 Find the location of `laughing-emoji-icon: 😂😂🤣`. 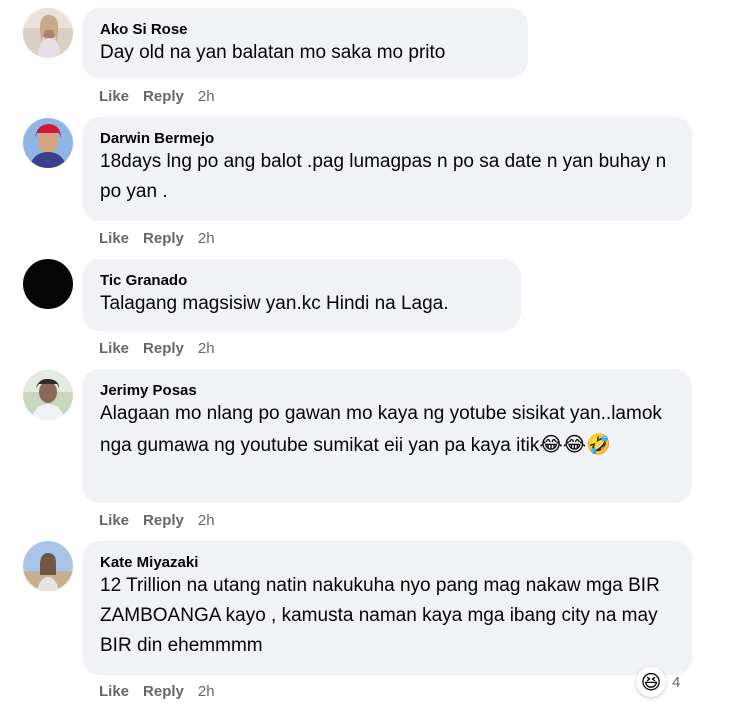

laughing-emoji-icon: 😂😂🤣 is located at coordinates (575, 444).